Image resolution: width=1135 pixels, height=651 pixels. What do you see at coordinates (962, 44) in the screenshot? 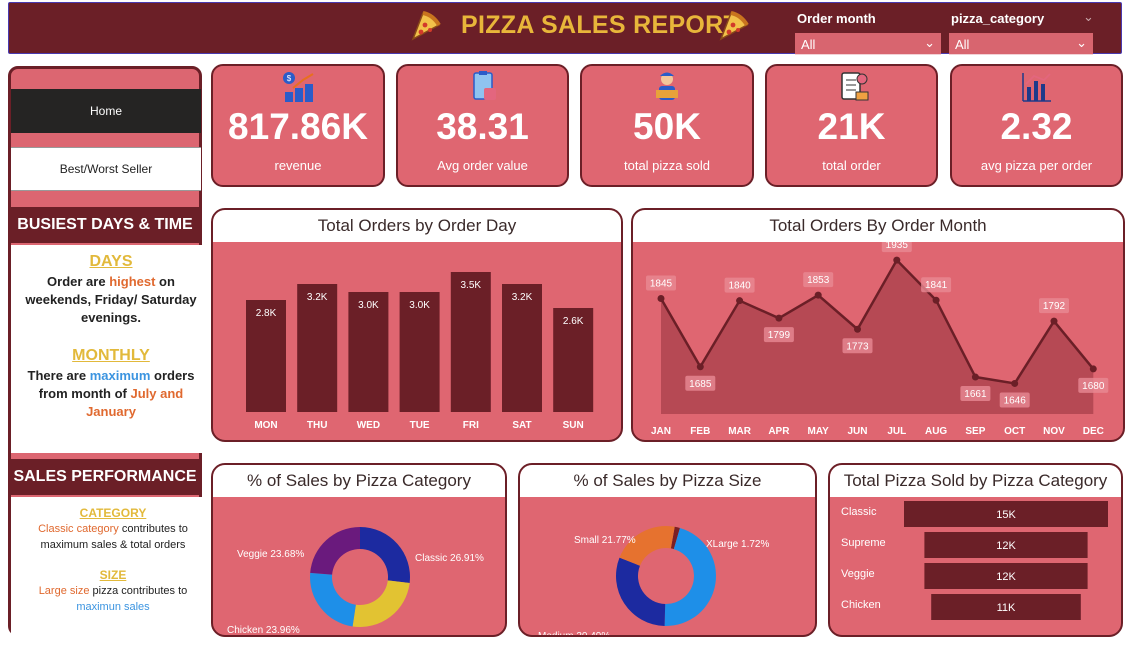
I see `pizza-category-value: All` at bounding box center [962, 44].